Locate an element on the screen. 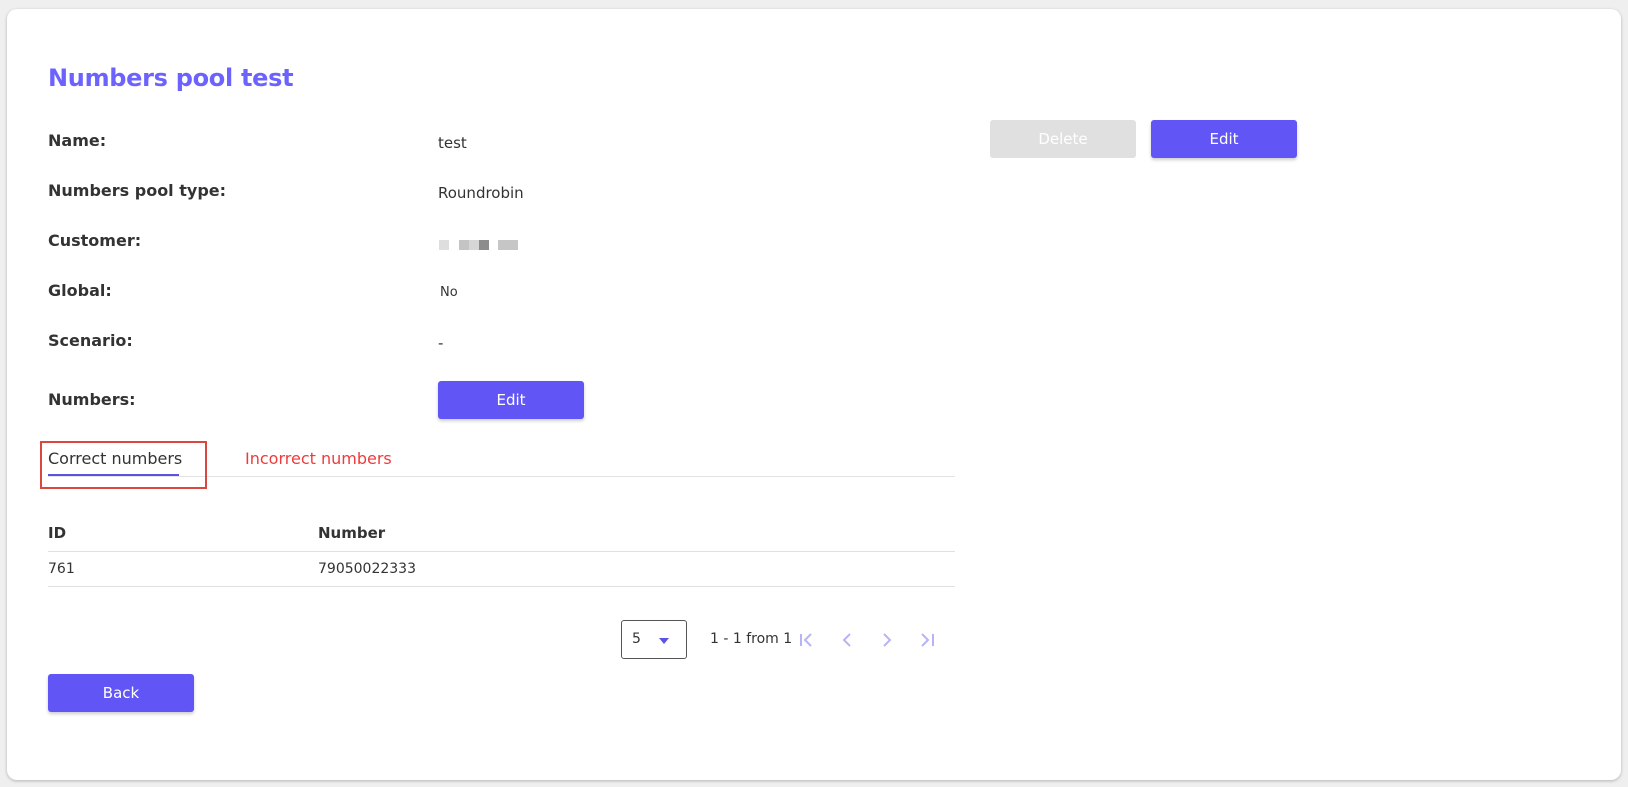 This screenshot has height=787, width=1628. cell-number: 79050022333 is located at coordinates (367, 569).